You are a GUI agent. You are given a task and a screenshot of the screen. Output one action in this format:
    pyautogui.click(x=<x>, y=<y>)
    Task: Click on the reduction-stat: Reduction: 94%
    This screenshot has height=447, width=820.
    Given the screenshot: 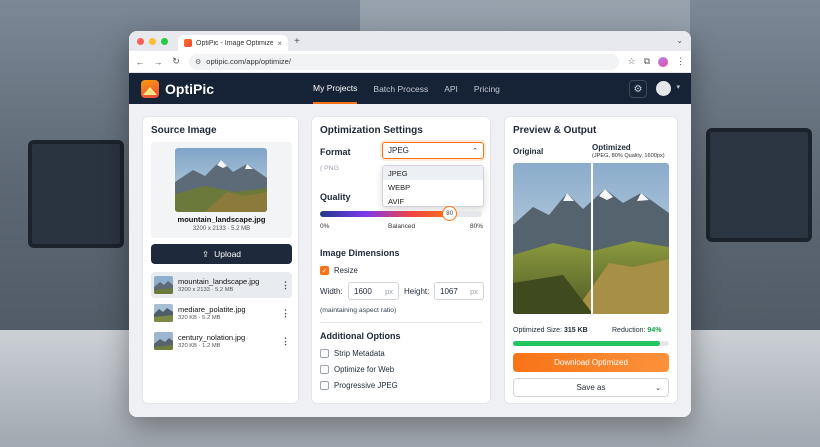 What is the action you would take?
    pyautogui.click(x=636, y=330)
    